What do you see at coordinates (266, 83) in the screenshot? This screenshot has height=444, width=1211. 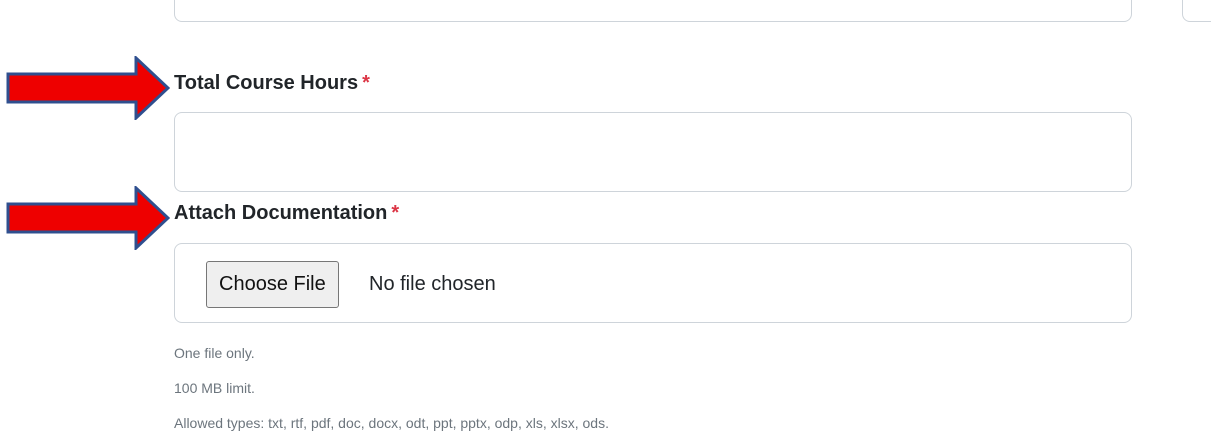 I see `total-course-hours-label-text: Total Course Hours` at bounding box center [266, 83].